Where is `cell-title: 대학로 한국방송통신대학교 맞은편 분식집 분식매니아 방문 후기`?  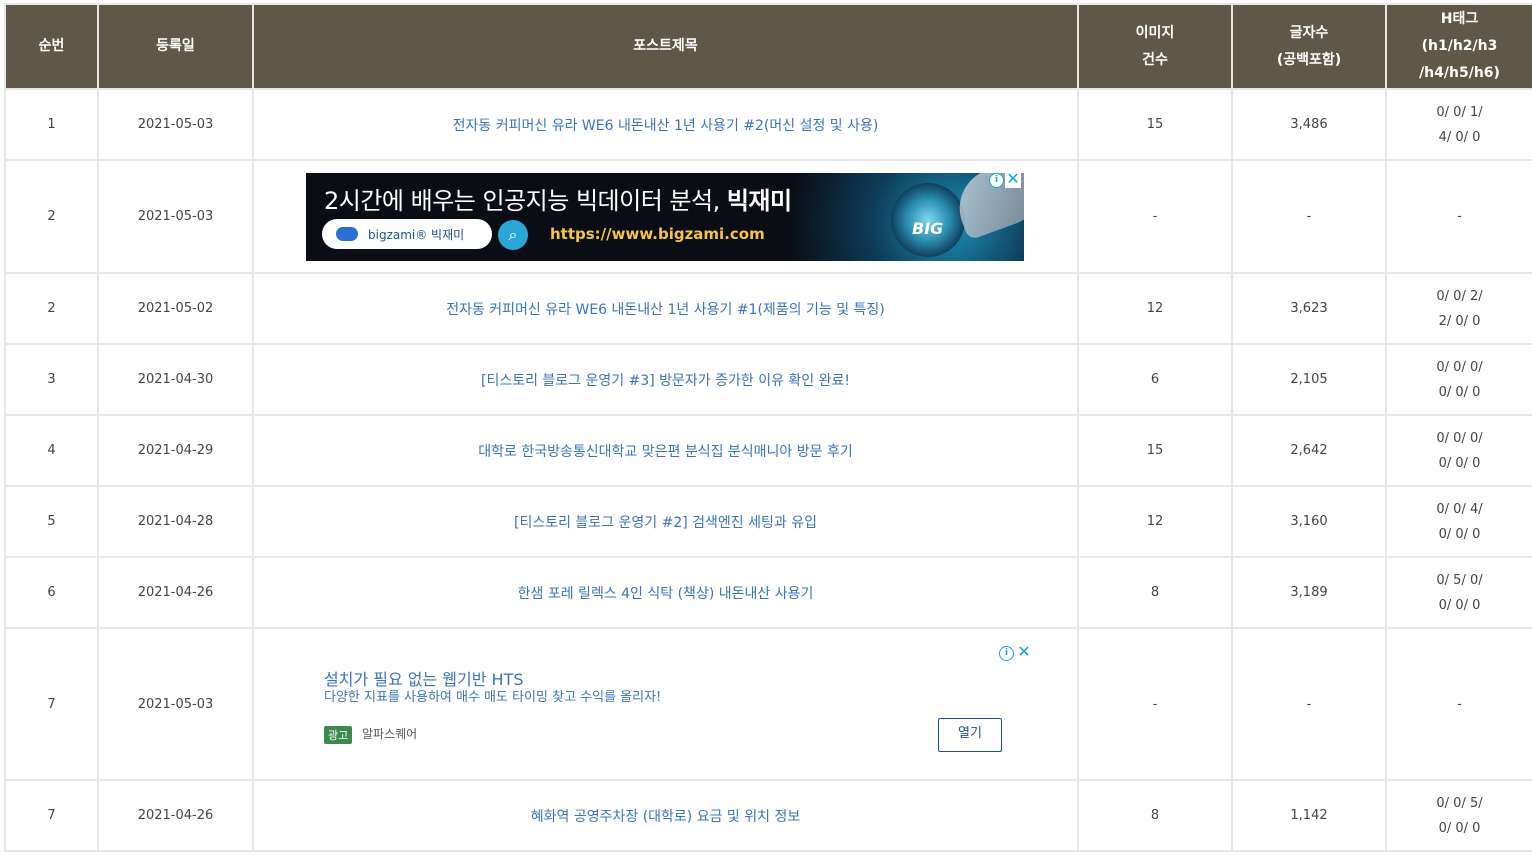
cell-title: 대학로 한국방송통신대학교 맞은편 분식집 분식매니아 방문 후기 is located at coordinates (665, 450).